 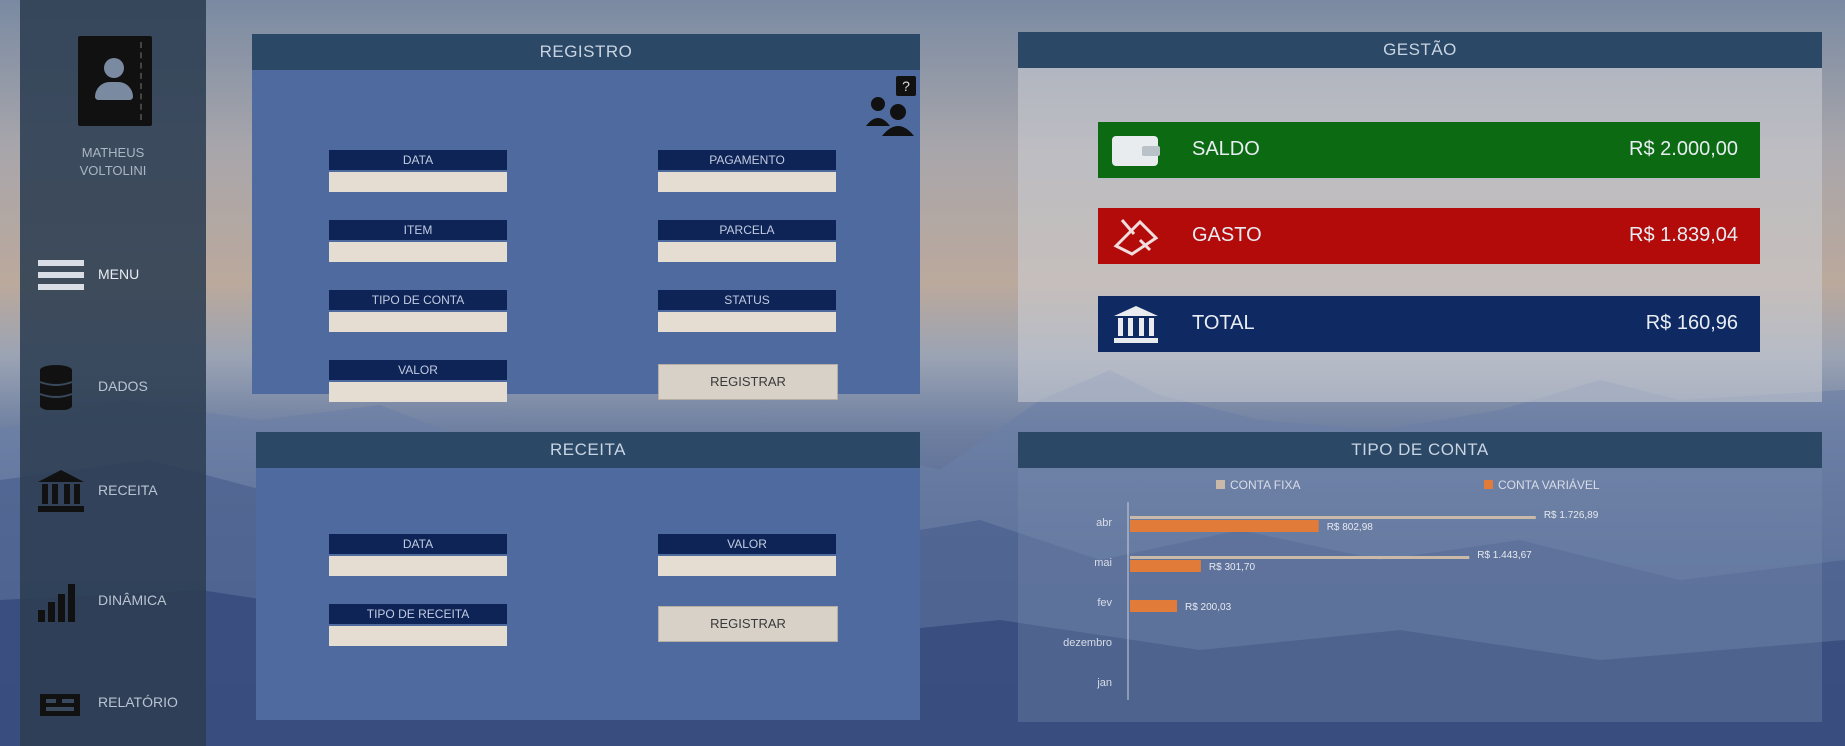 What do you see at coordinates (1208, 607) in the screenshot?
I see `data-label: R$ 200,03` at bounding box center [1208, 607].